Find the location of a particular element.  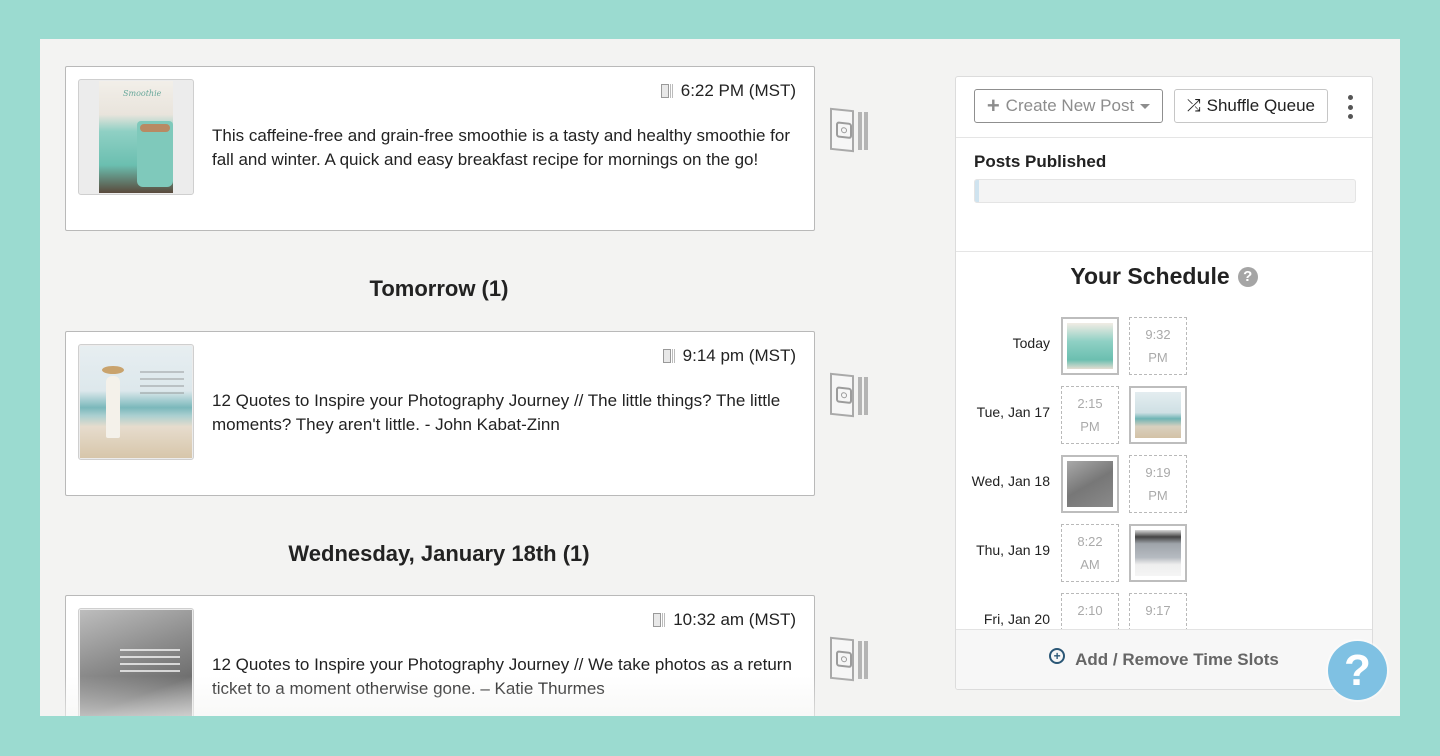

caret-down-icon is located at coordinates (1145, 106).